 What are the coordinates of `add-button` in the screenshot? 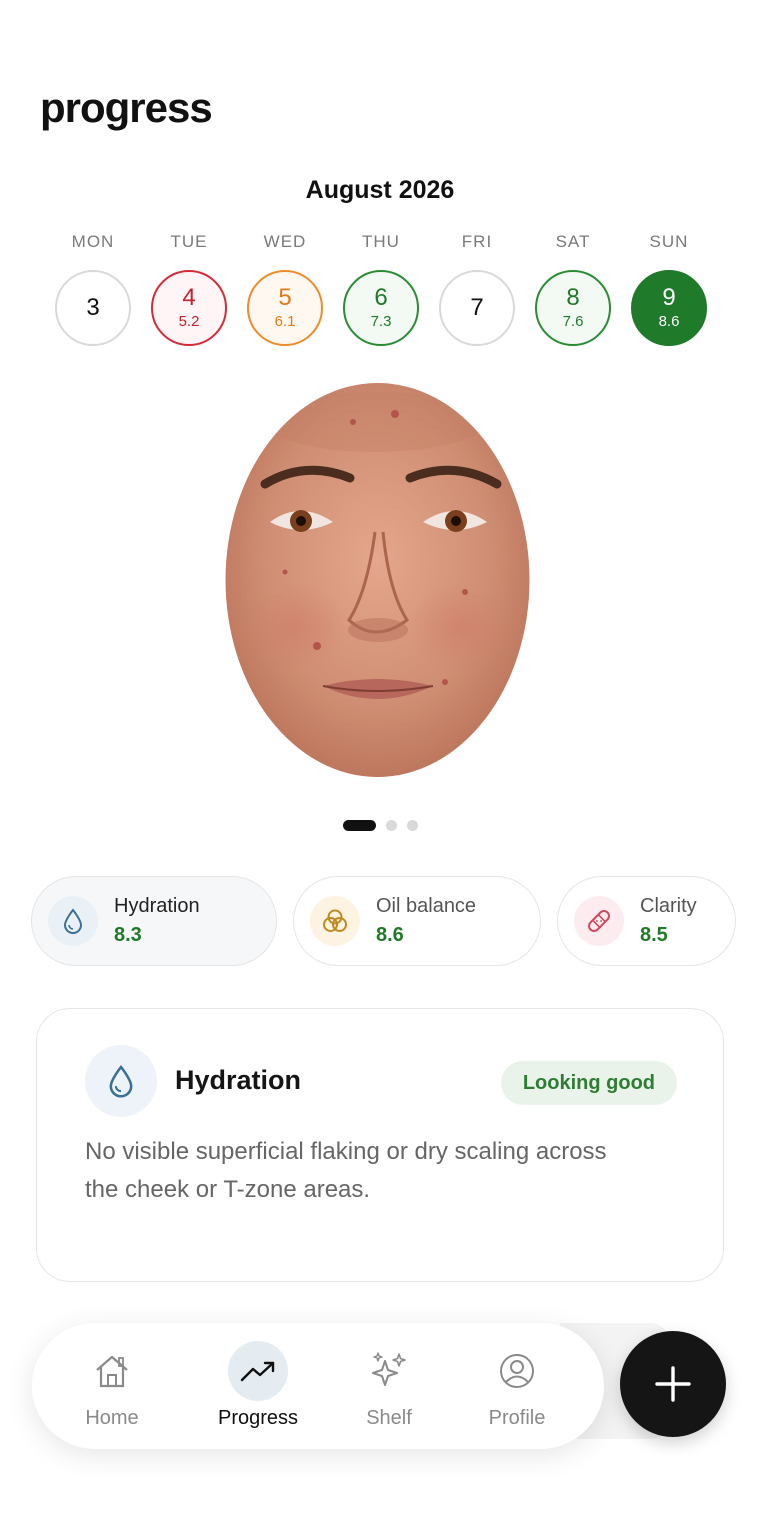 It's located at (673, 1384).